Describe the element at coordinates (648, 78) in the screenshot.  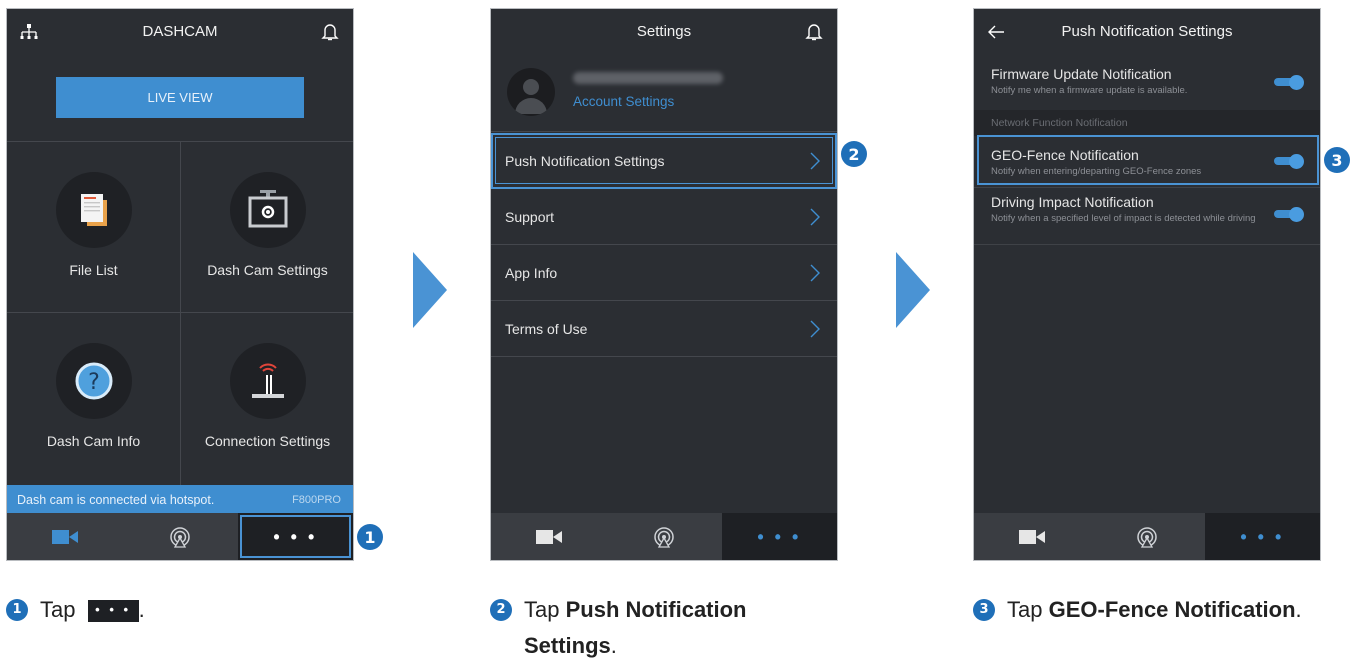
I see `blurred-email` at that location.